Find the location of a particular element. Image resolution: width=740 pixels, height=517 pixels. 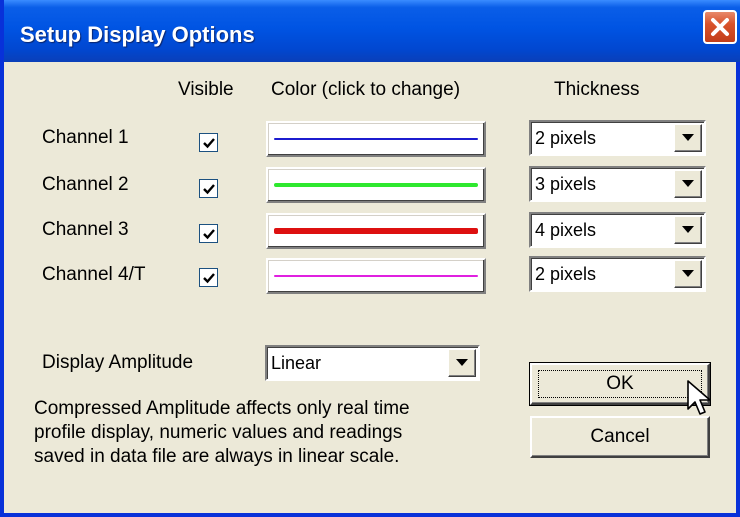

close-button is located at coordinates (720, 27).